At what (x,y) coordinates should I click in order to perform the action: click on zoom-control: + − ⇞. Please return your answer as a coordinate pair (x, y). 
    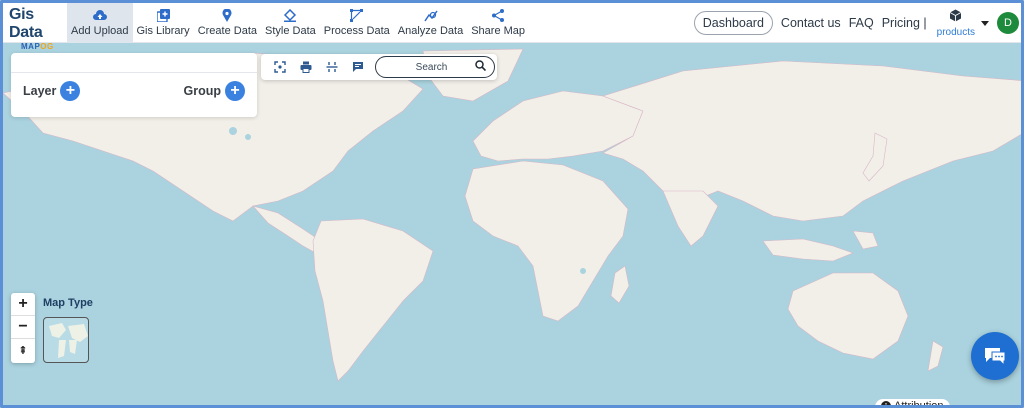
    Looking at the image, I should click on (23, 328).